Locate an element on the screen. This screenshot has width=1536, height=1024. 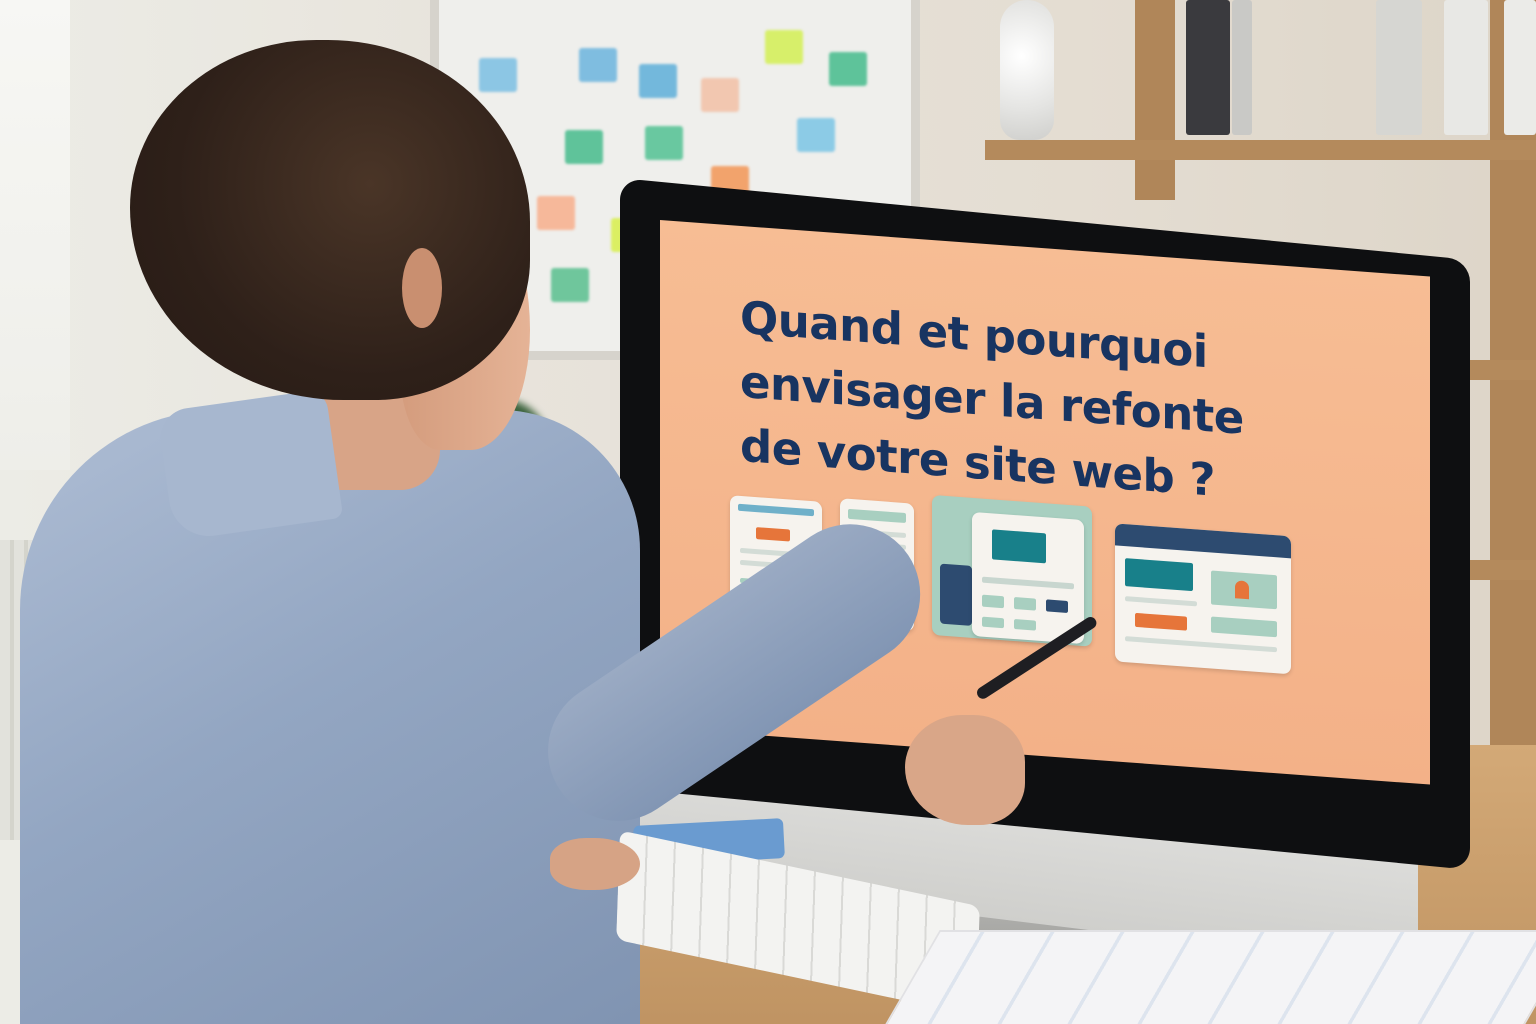
shelf-post is located at coordinates (1155, 100).